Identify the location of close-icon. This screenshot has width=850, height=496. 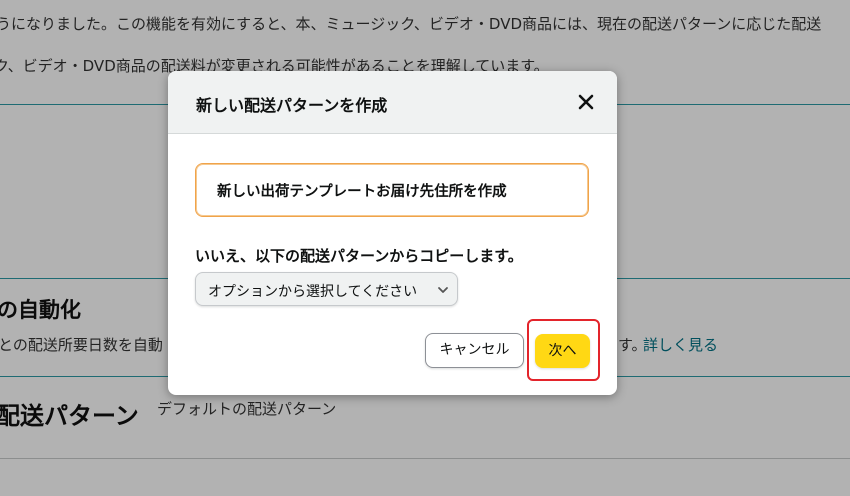
(586, 102).